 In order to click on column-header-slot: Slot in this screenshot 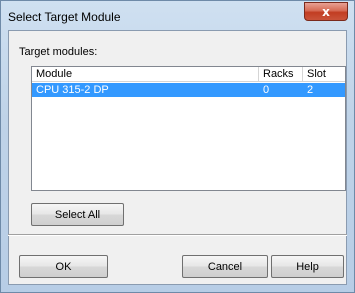, I will do `click(324, 74)`.